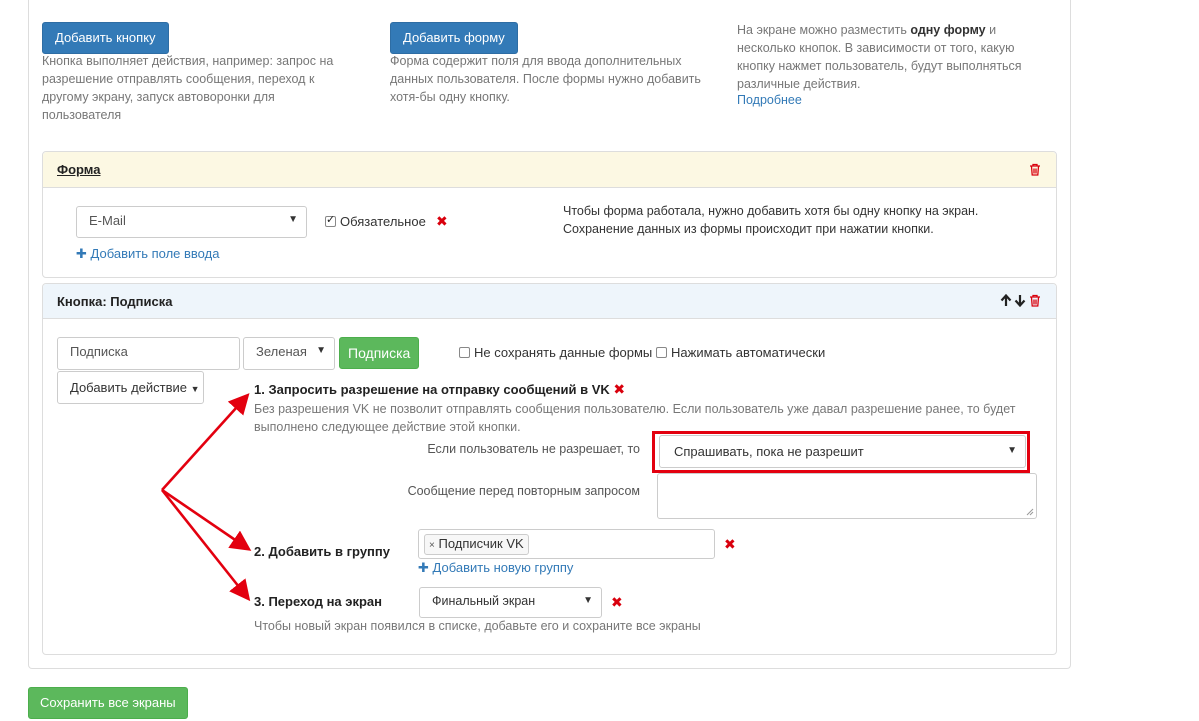 The image size is (1199, 721). What do you see at coordinates (481, 543) in the screenshot?
I see `group-tag-label: Подписчик VK` at bounding box center [481, 543].